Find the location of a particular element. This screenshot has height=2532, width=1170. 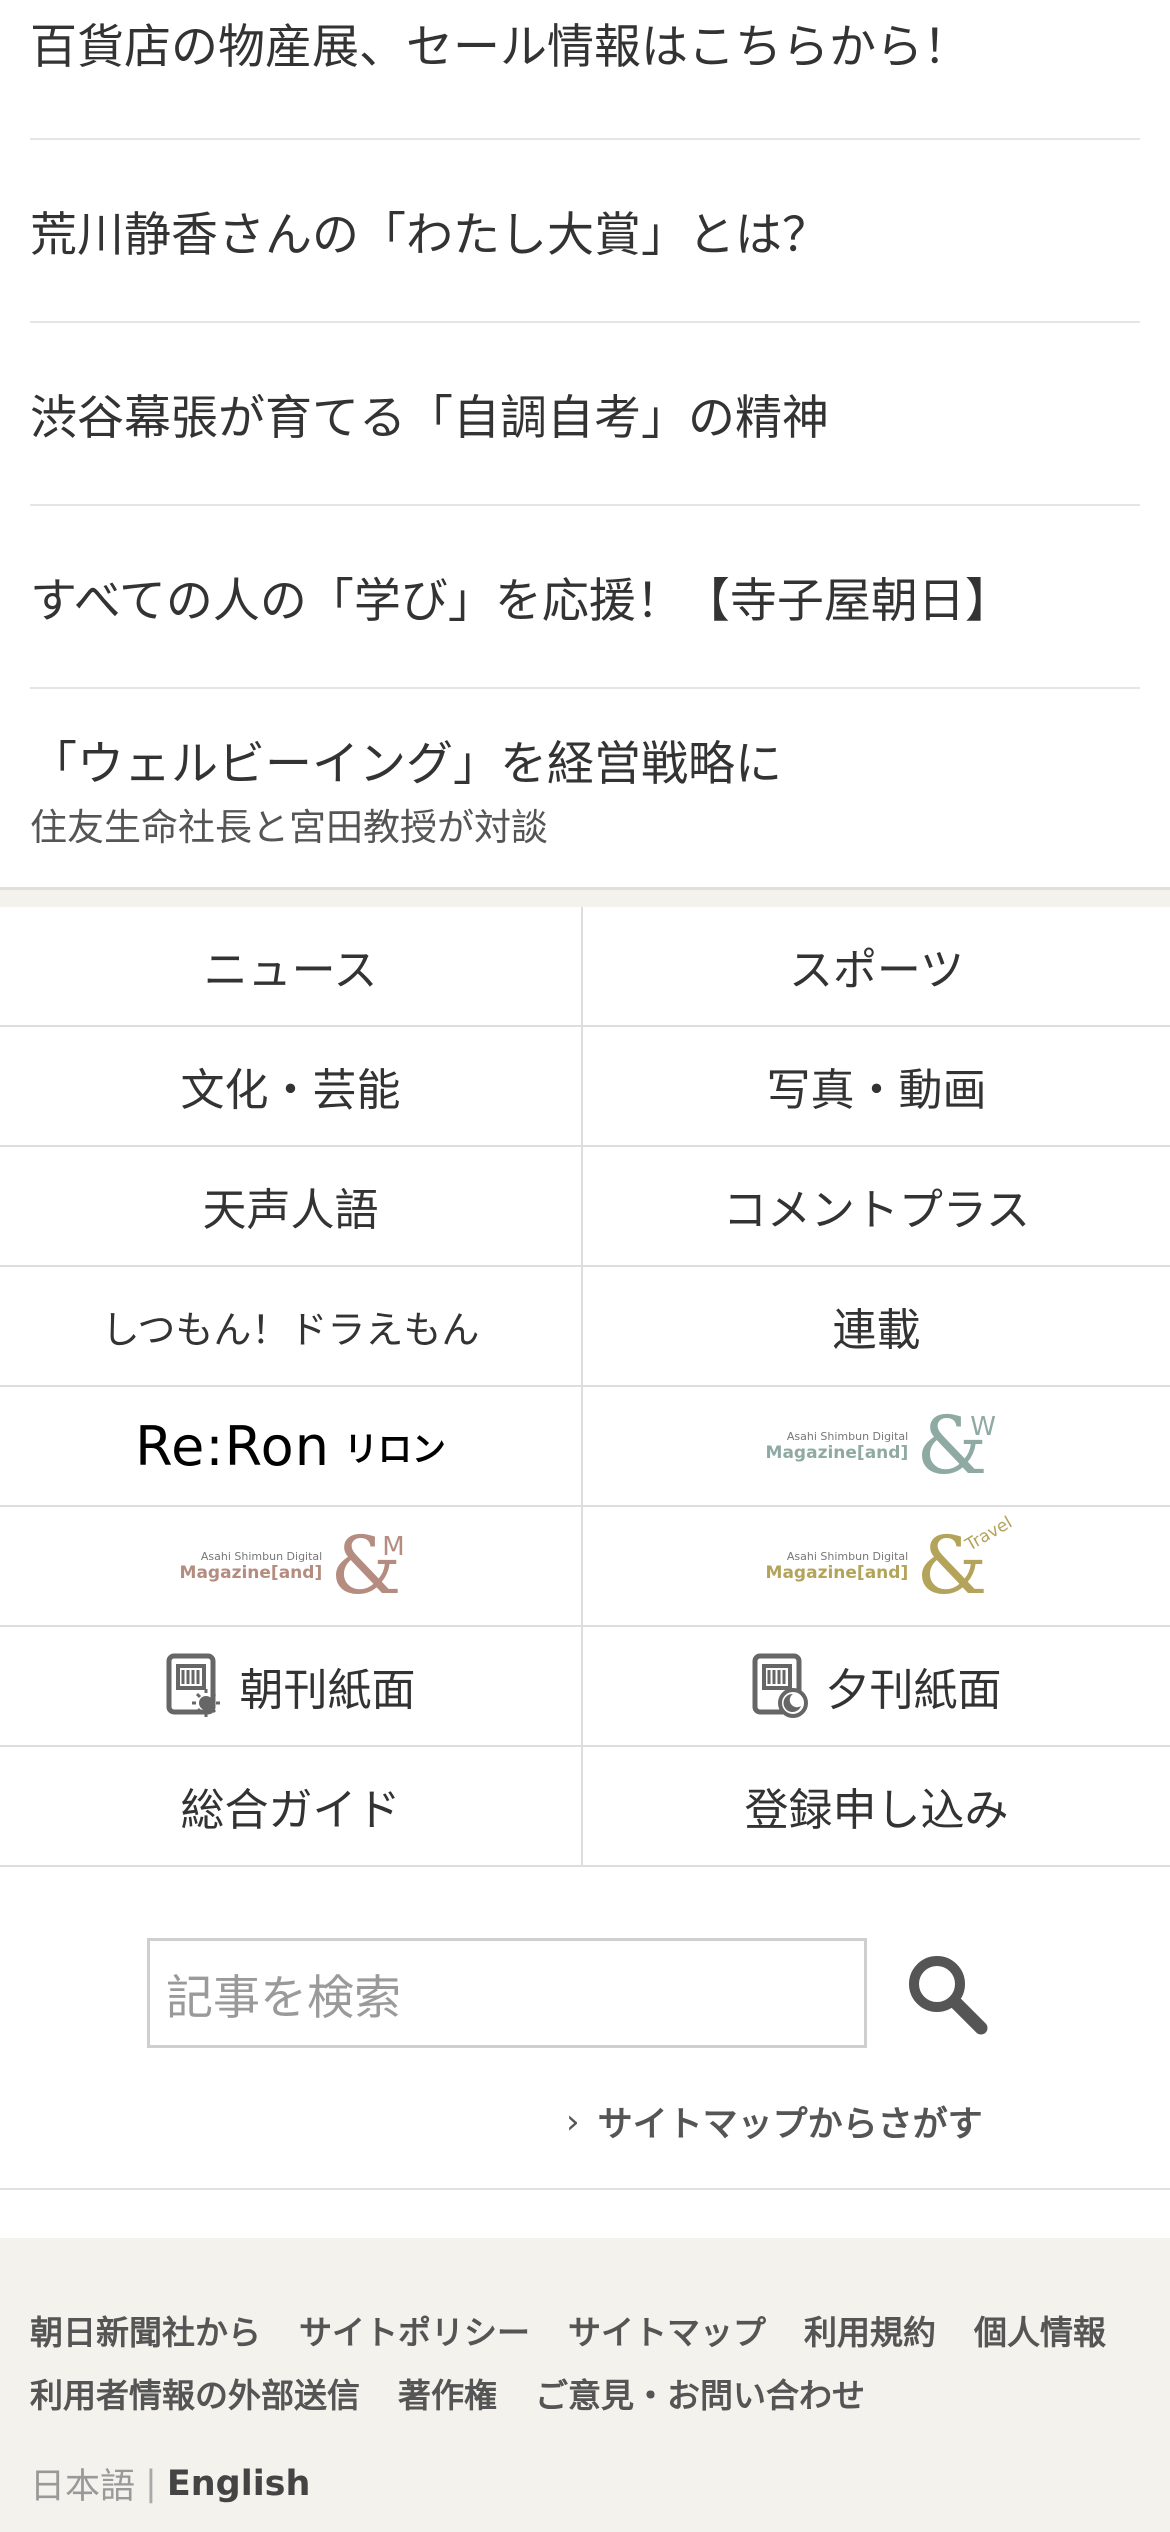

article-title: すべての人の「学び」を応援！【寺子屋朝日】 is located at coordinates (521, 601).